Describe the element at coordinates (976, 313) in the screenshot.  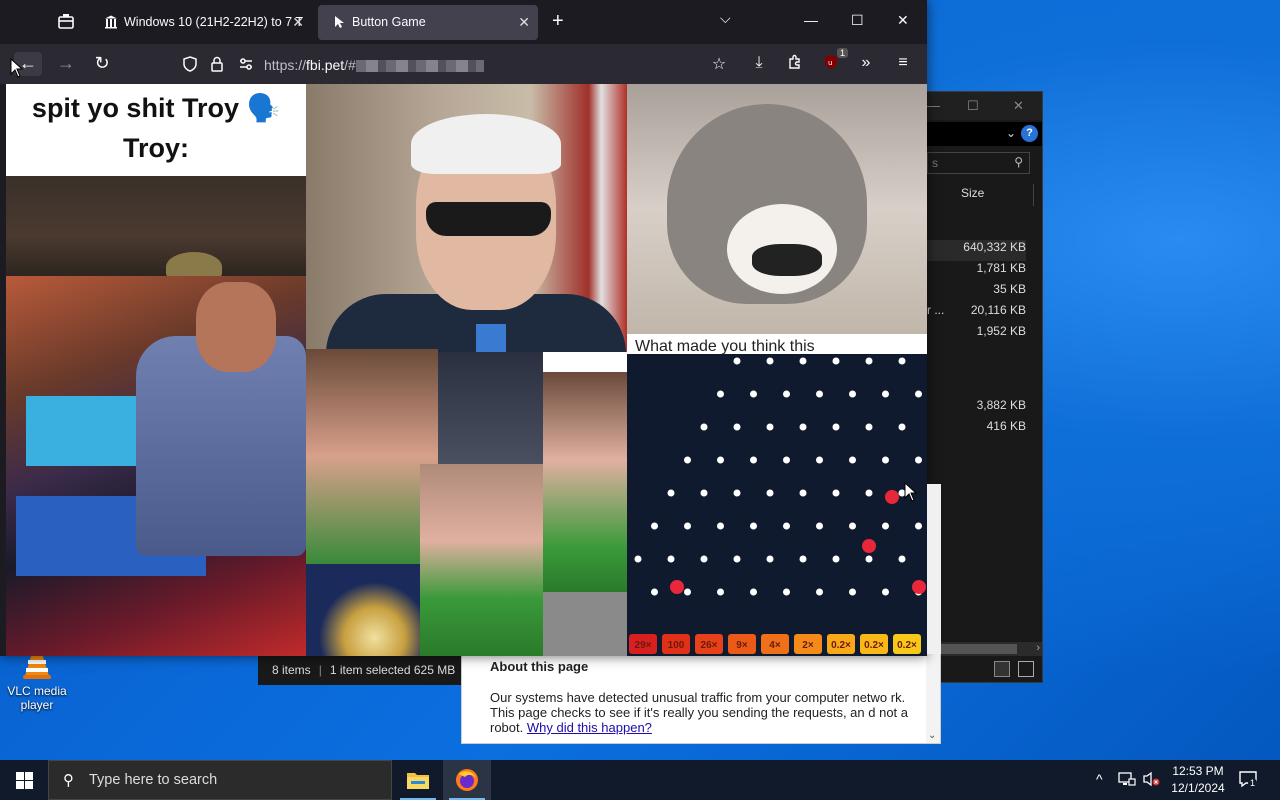
I see `file-row: r ... 20,116 KB` at that location.